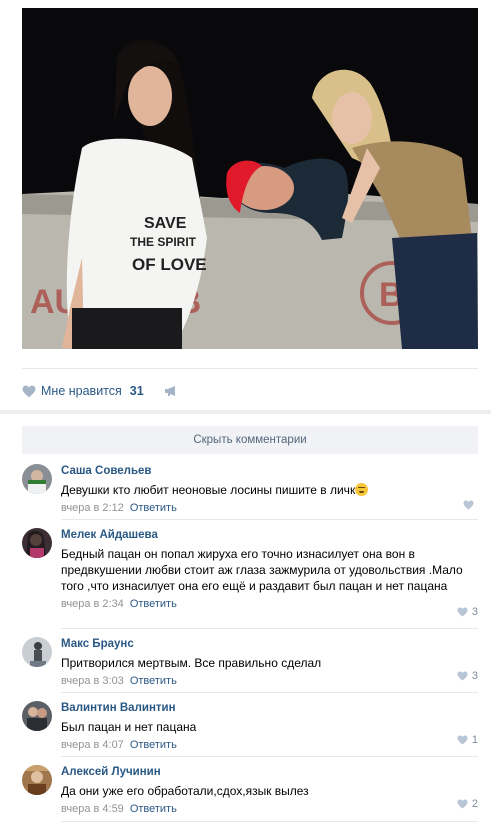  I want to click on comment-like-count: 1, so click(474, 740).